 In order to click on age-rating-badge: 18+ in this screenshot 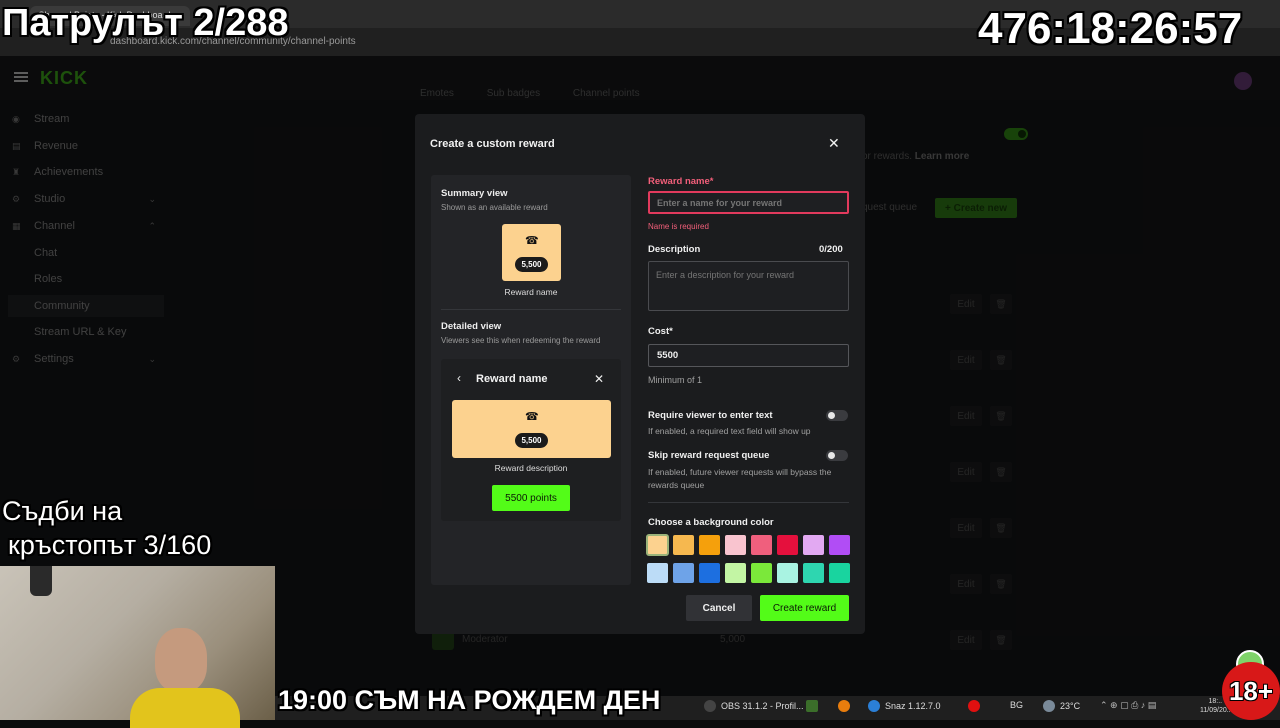, I will do `click(1251, 691)`.